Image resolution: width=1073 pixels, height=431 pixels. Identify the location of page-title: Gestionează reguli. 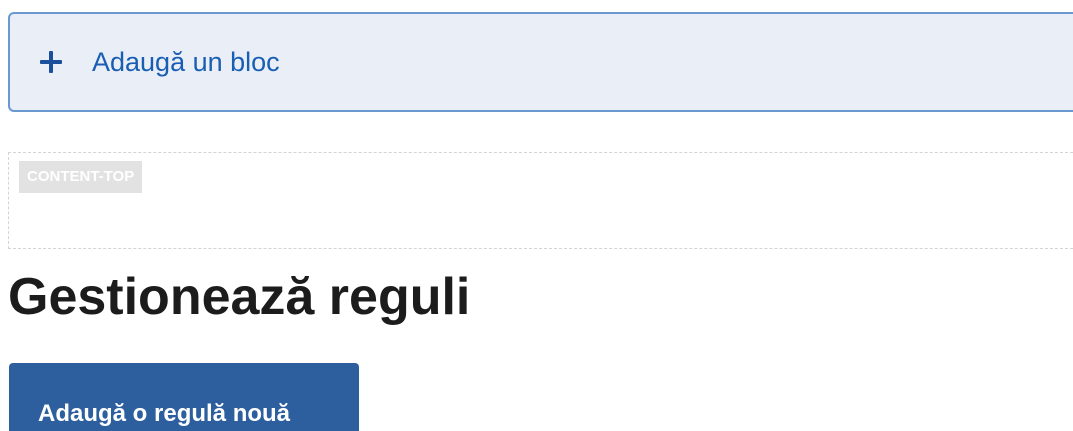
(239, 297).